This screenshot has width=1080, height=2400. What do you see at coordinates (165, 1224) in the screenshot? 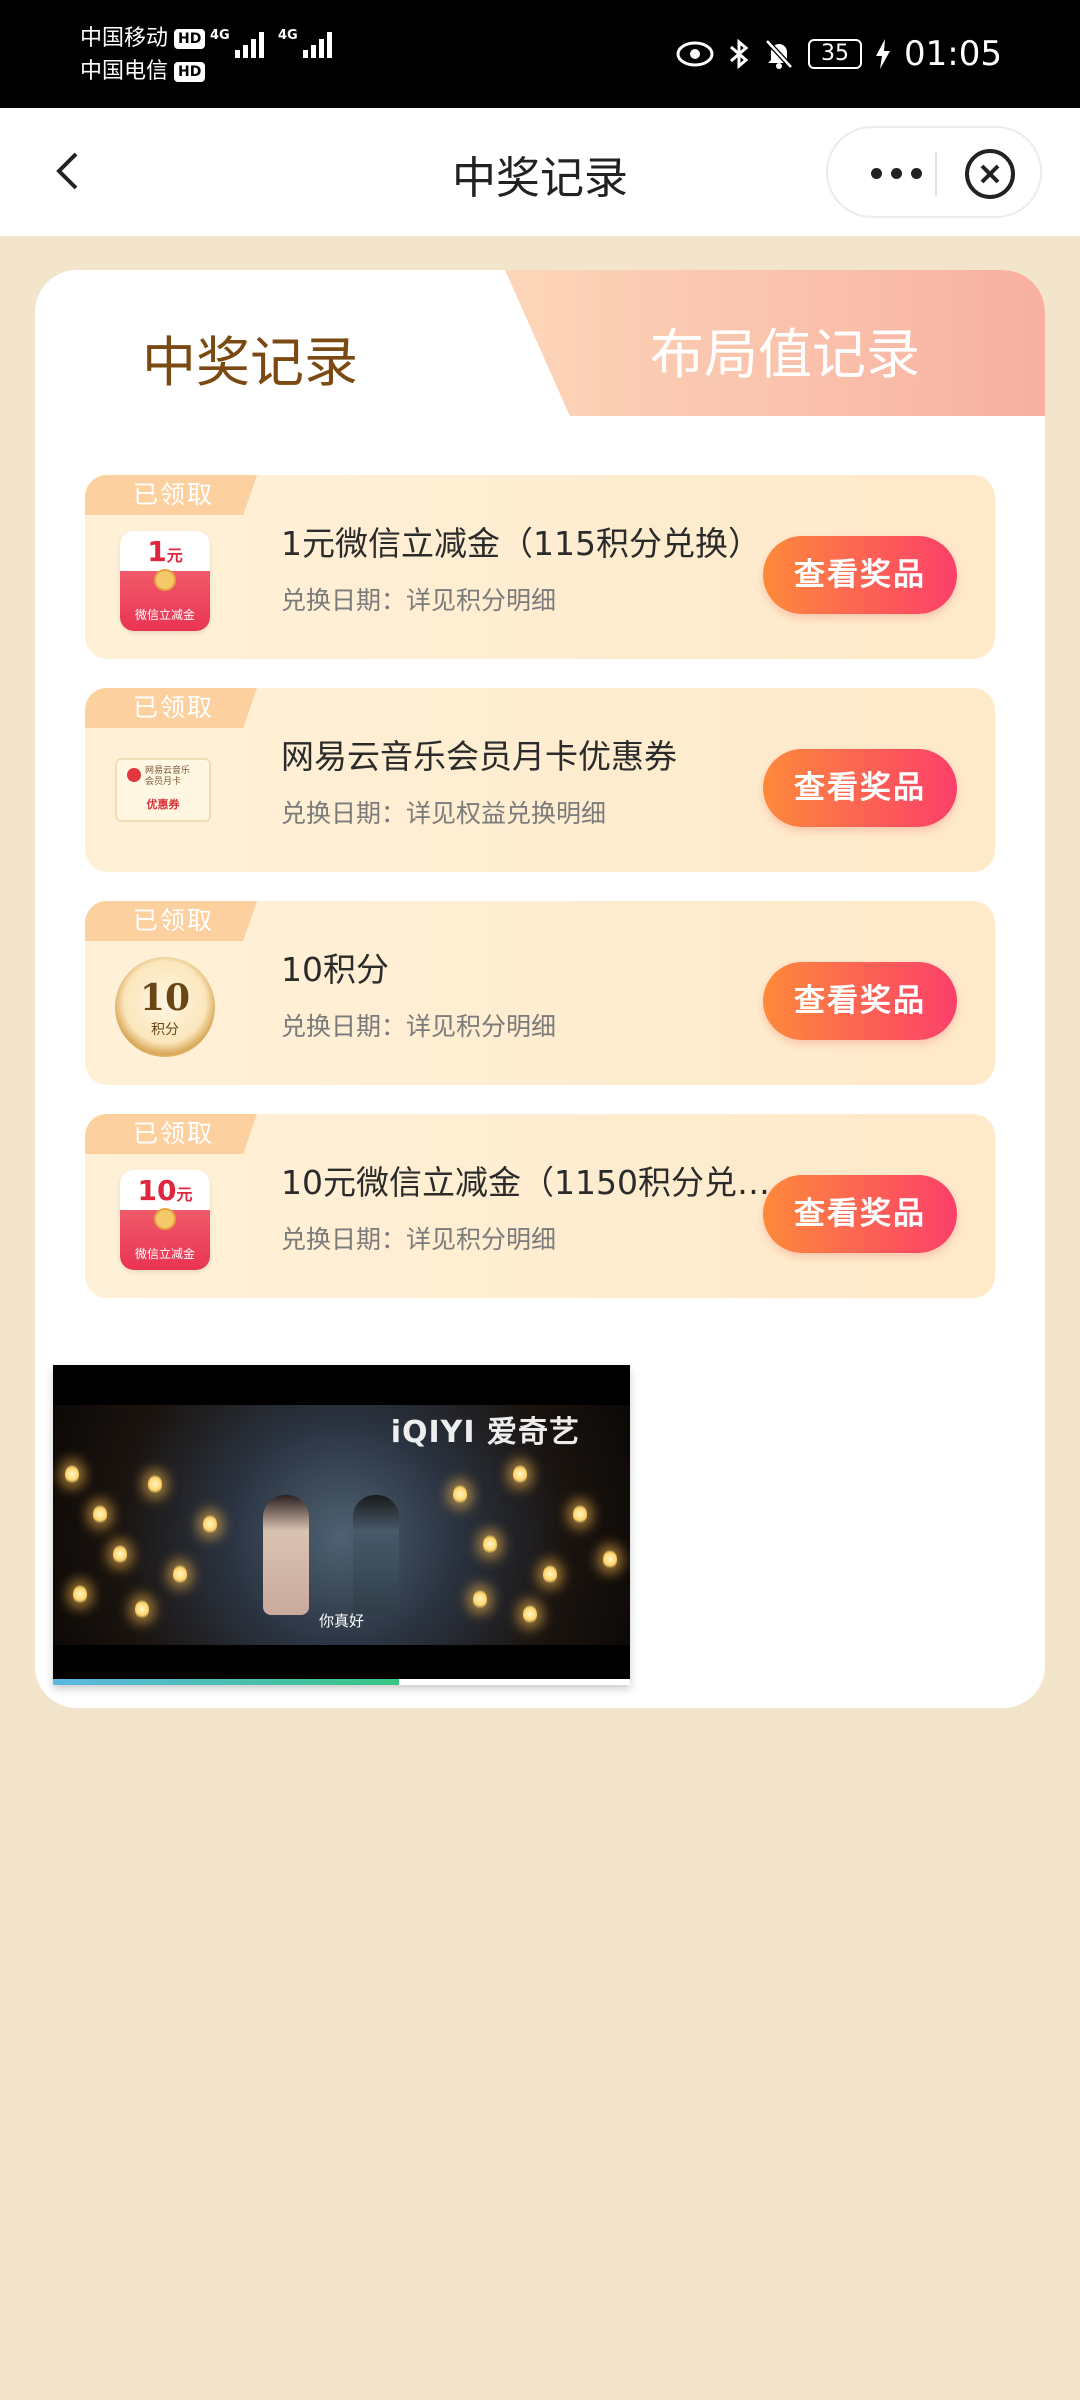
I see `red-envelope-icon: 10元 微信立减金` at bounding box center [165, 1224].